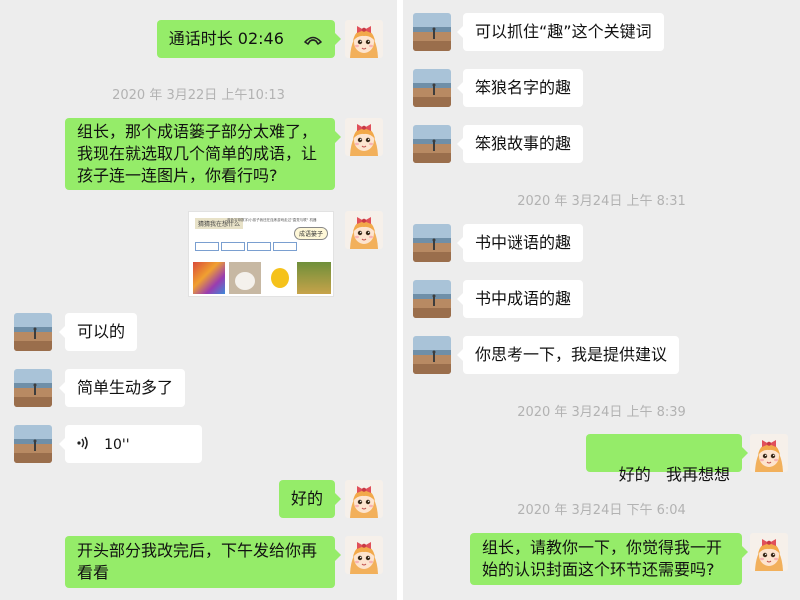  I want to click on call-record-message: 通话时长 02:46, so click(249, 39).